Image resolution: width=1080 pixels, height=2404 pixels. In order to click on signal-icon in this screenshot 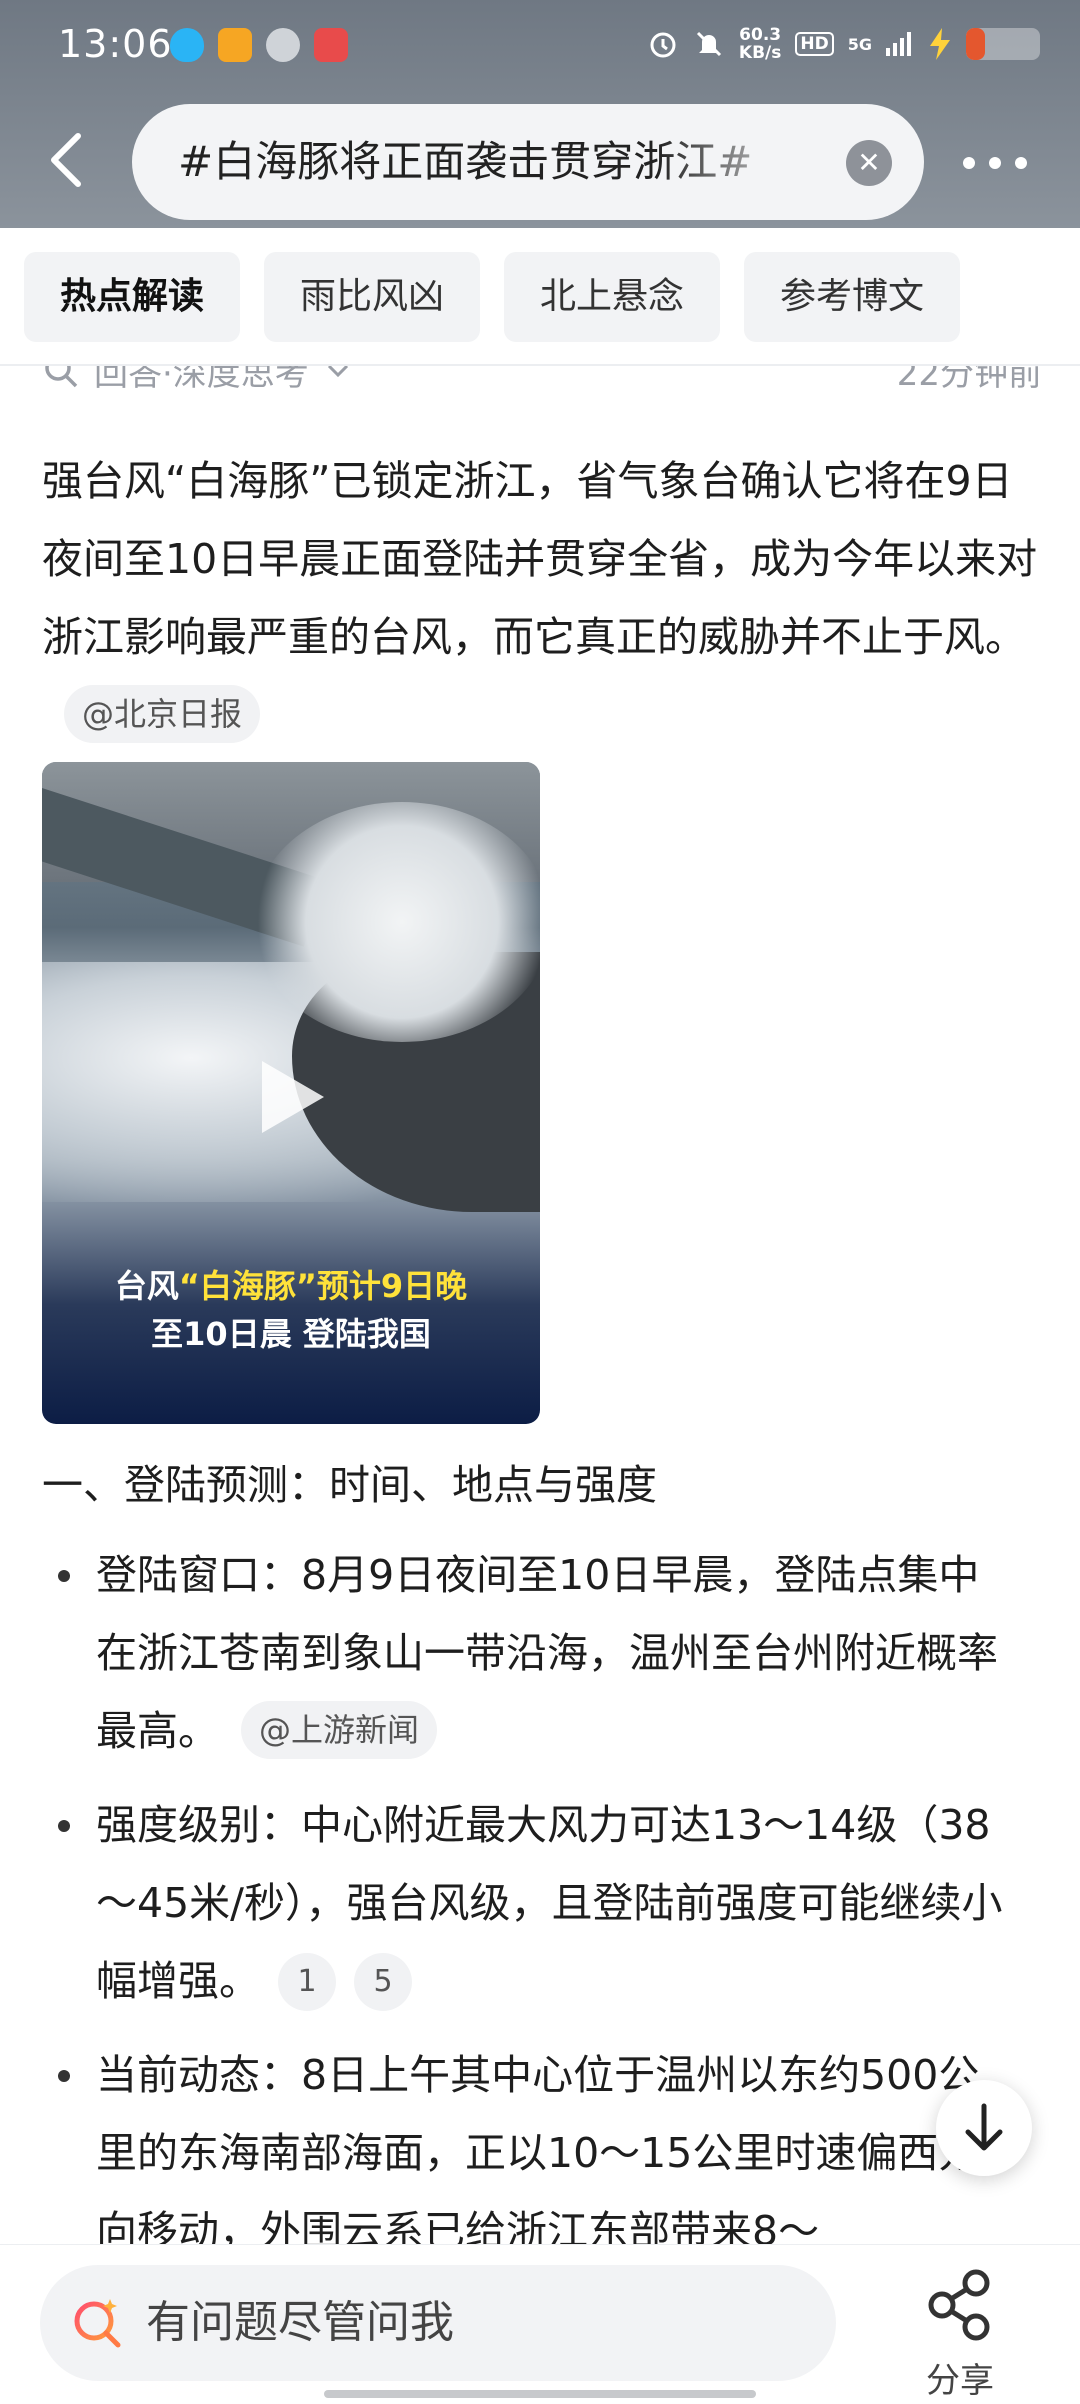, I will do `click(898, 44)`.